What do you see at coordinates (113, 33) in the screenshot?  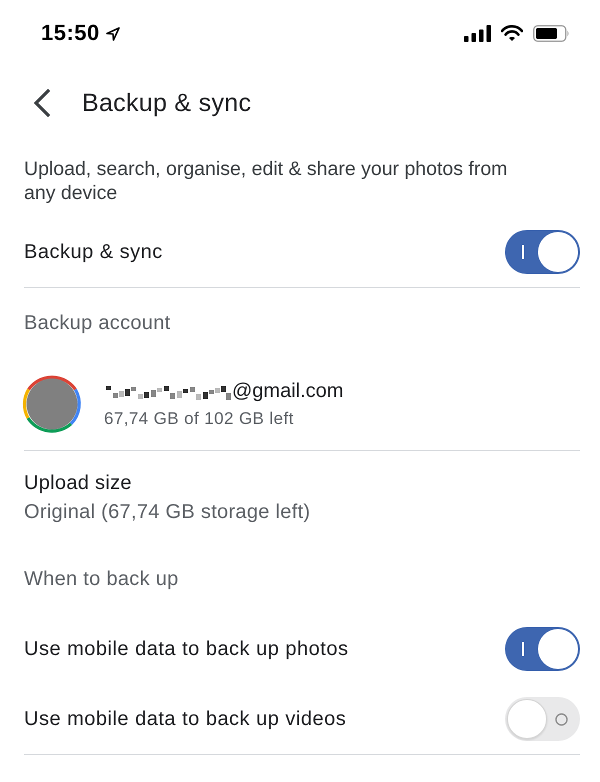 I see `location-arrow-icon` at bounding box center [113, 33].